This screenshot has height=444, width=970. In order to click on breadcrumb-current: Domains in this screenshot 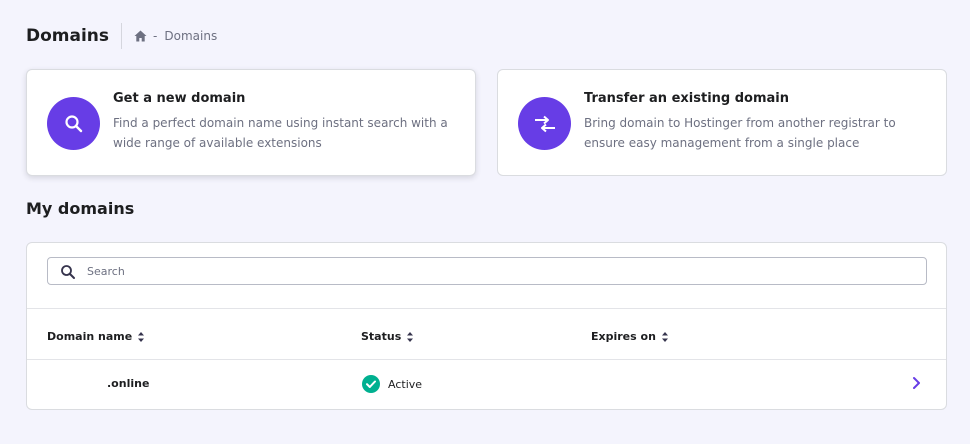, I will do `click(191, 36)`.